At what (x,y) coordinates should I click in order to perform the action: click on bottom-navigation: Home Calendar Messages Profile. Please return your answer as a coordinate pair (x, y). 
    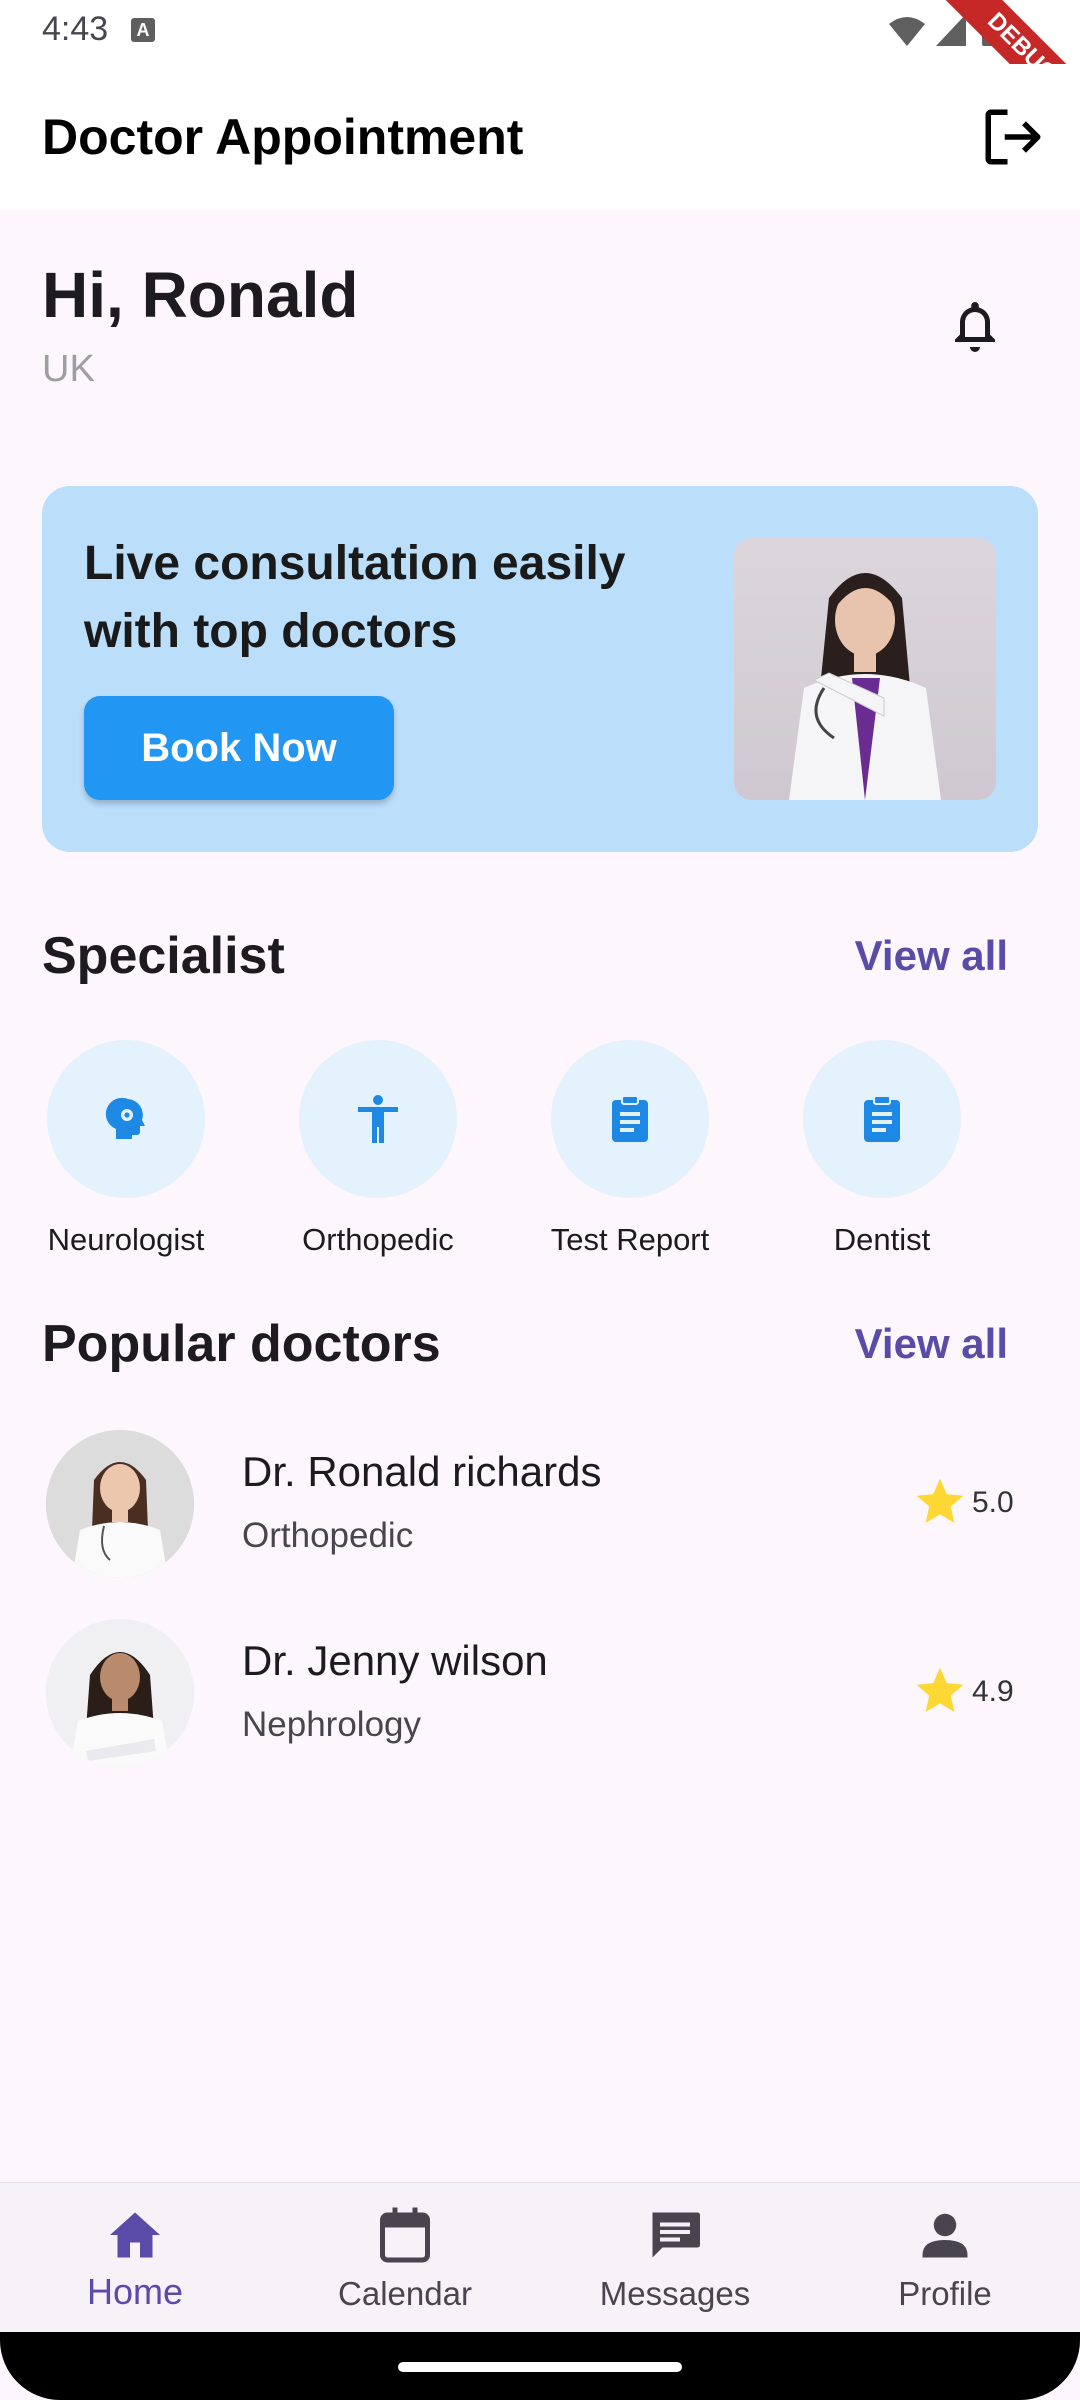
    Looking at the image, I should click on (540, 2257).